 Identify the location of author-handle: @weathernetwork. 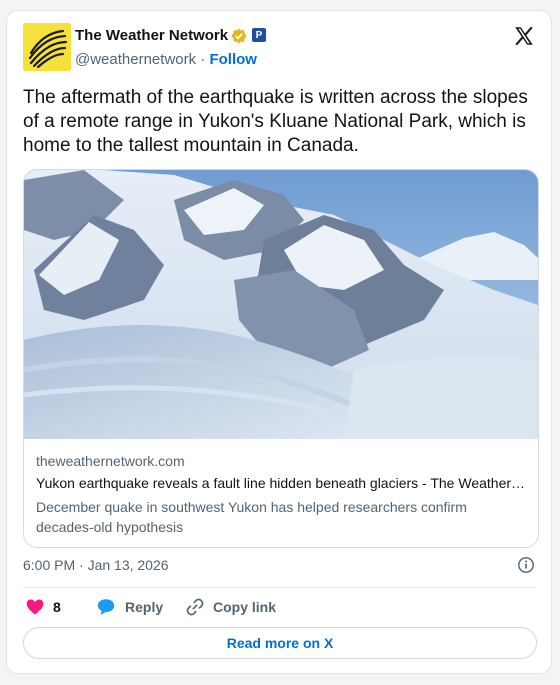
(135, 59).